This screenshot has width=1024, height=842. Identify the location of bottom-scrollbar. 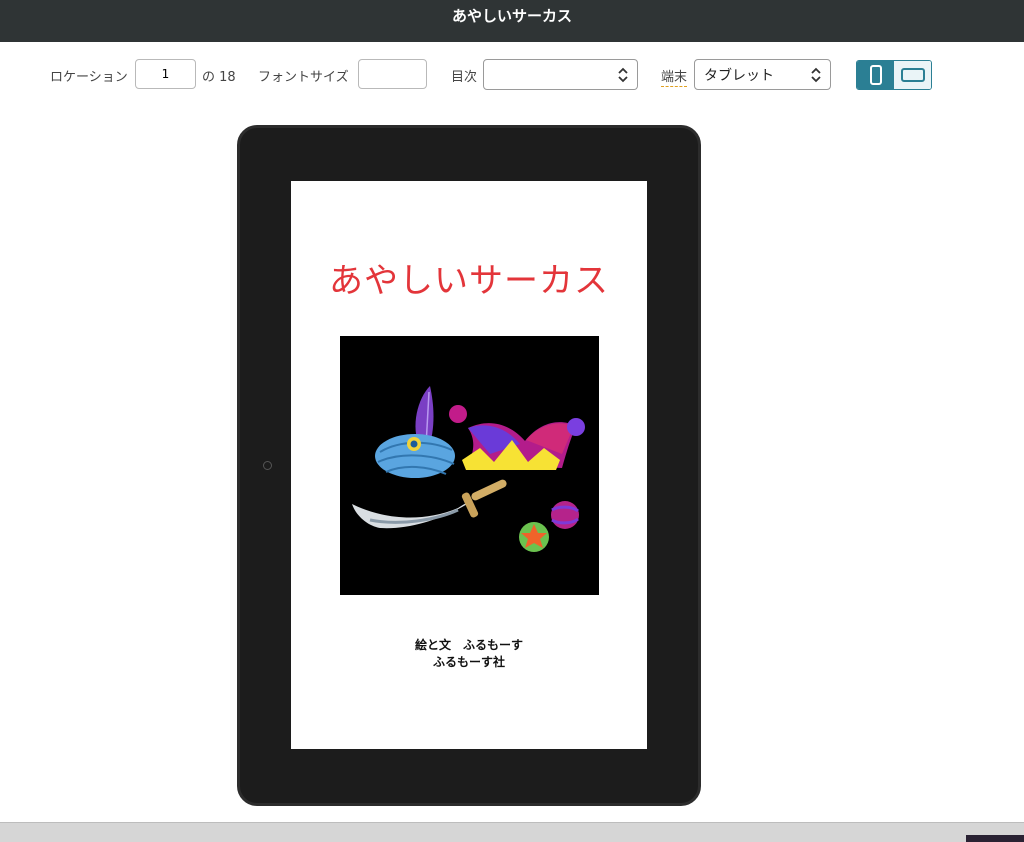
(512, 832).